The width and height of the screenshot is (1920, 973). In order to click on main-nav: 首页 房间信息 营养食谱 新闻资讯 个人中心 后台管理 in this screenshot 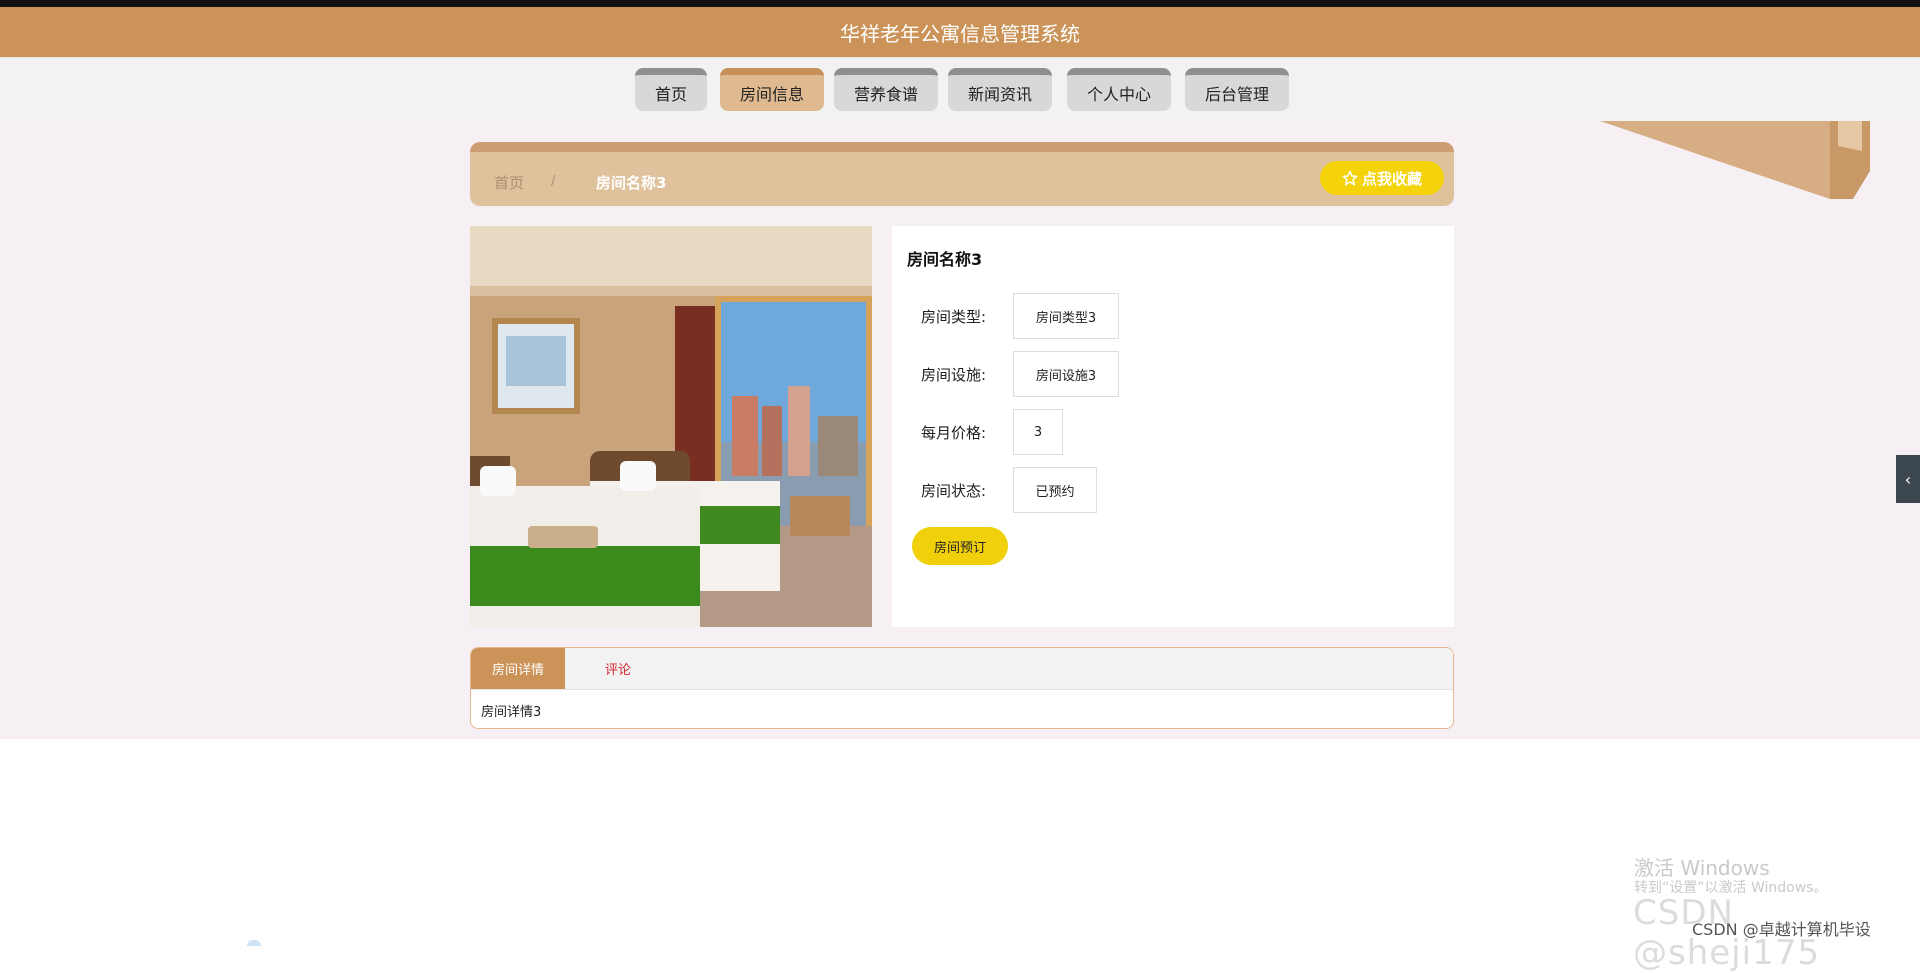, I will do `click(960, 89)`.